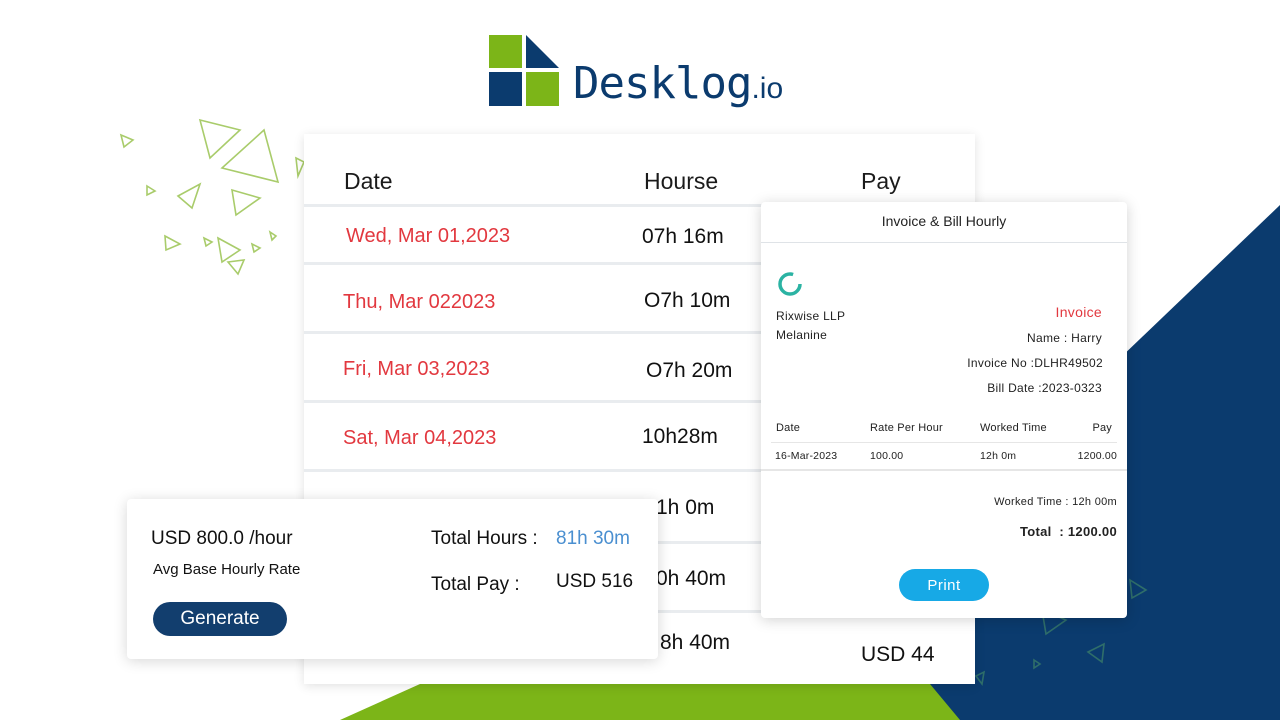 This screenshot has height=720, width=1280. Describe the element at coordinates (419, 302) in the screenshot. I see `table-row-date: Thu, Mar 022023` at that location.